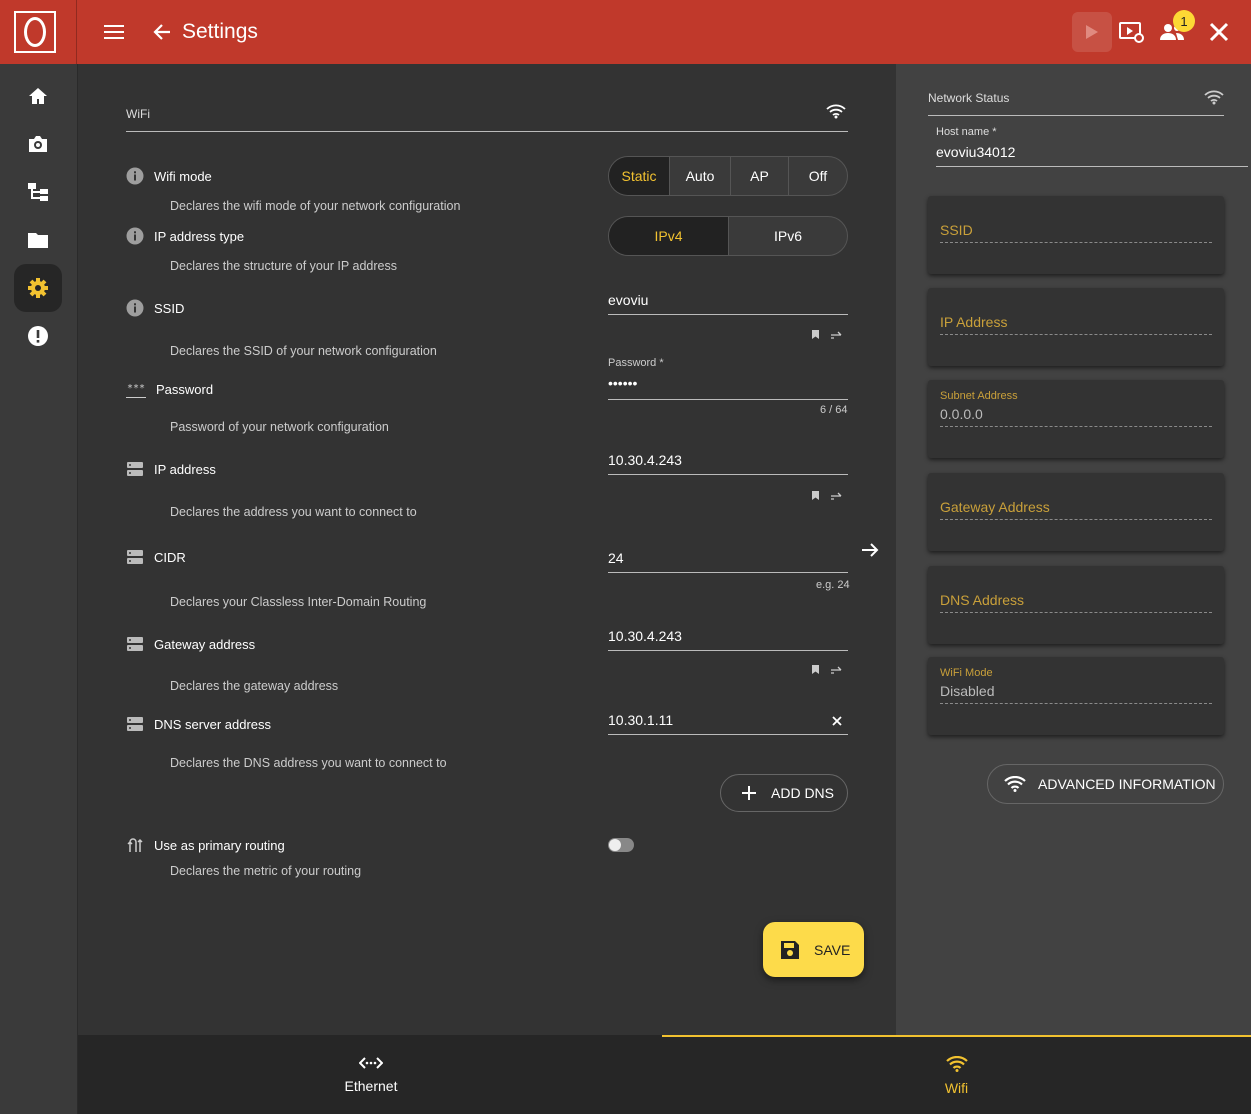  Describe the element at coordinates (967, 691) in the screenshot. I see `wifi-mode-status-value: Disabled` at that location.